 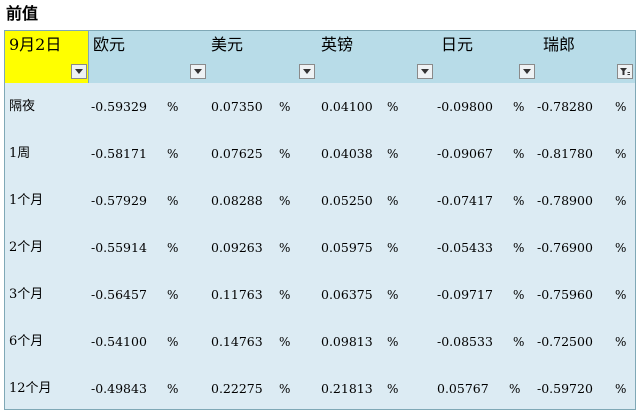 I want to click on rate-cell-usd: 0.11763, so click(x=237, y=294).